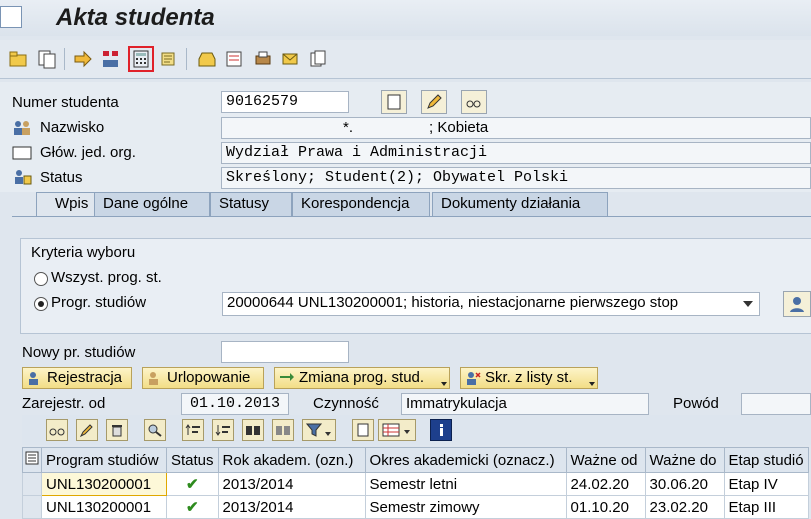 This screenshot has height=519, width=811. Describe the element at coordinates (193, 430) in the screenshot. I see `sort-ascending-icon` at that location.